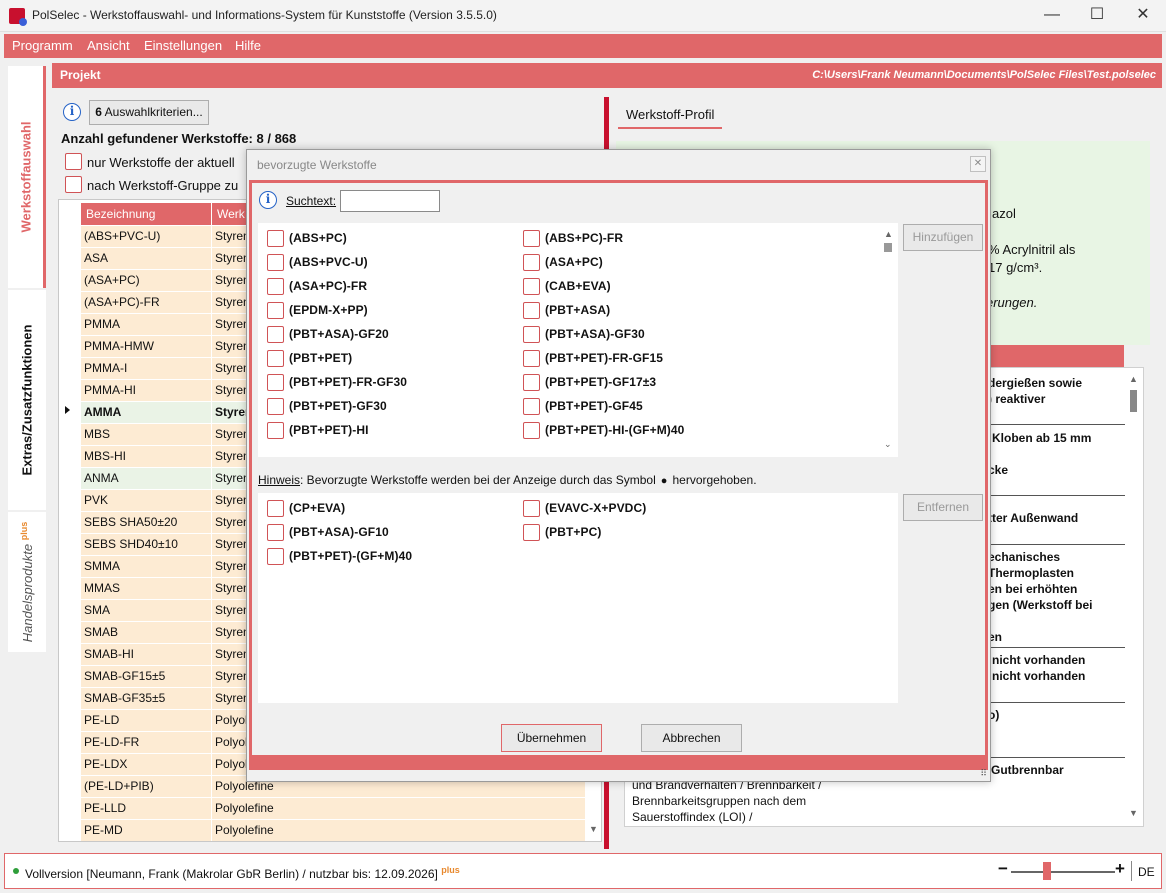 The image size is (1166, 893). What do you see at coordinates (108, 45) in the screenshot?
I see `menu-ansicht: Ansicht` at bounding box center [108, 45].